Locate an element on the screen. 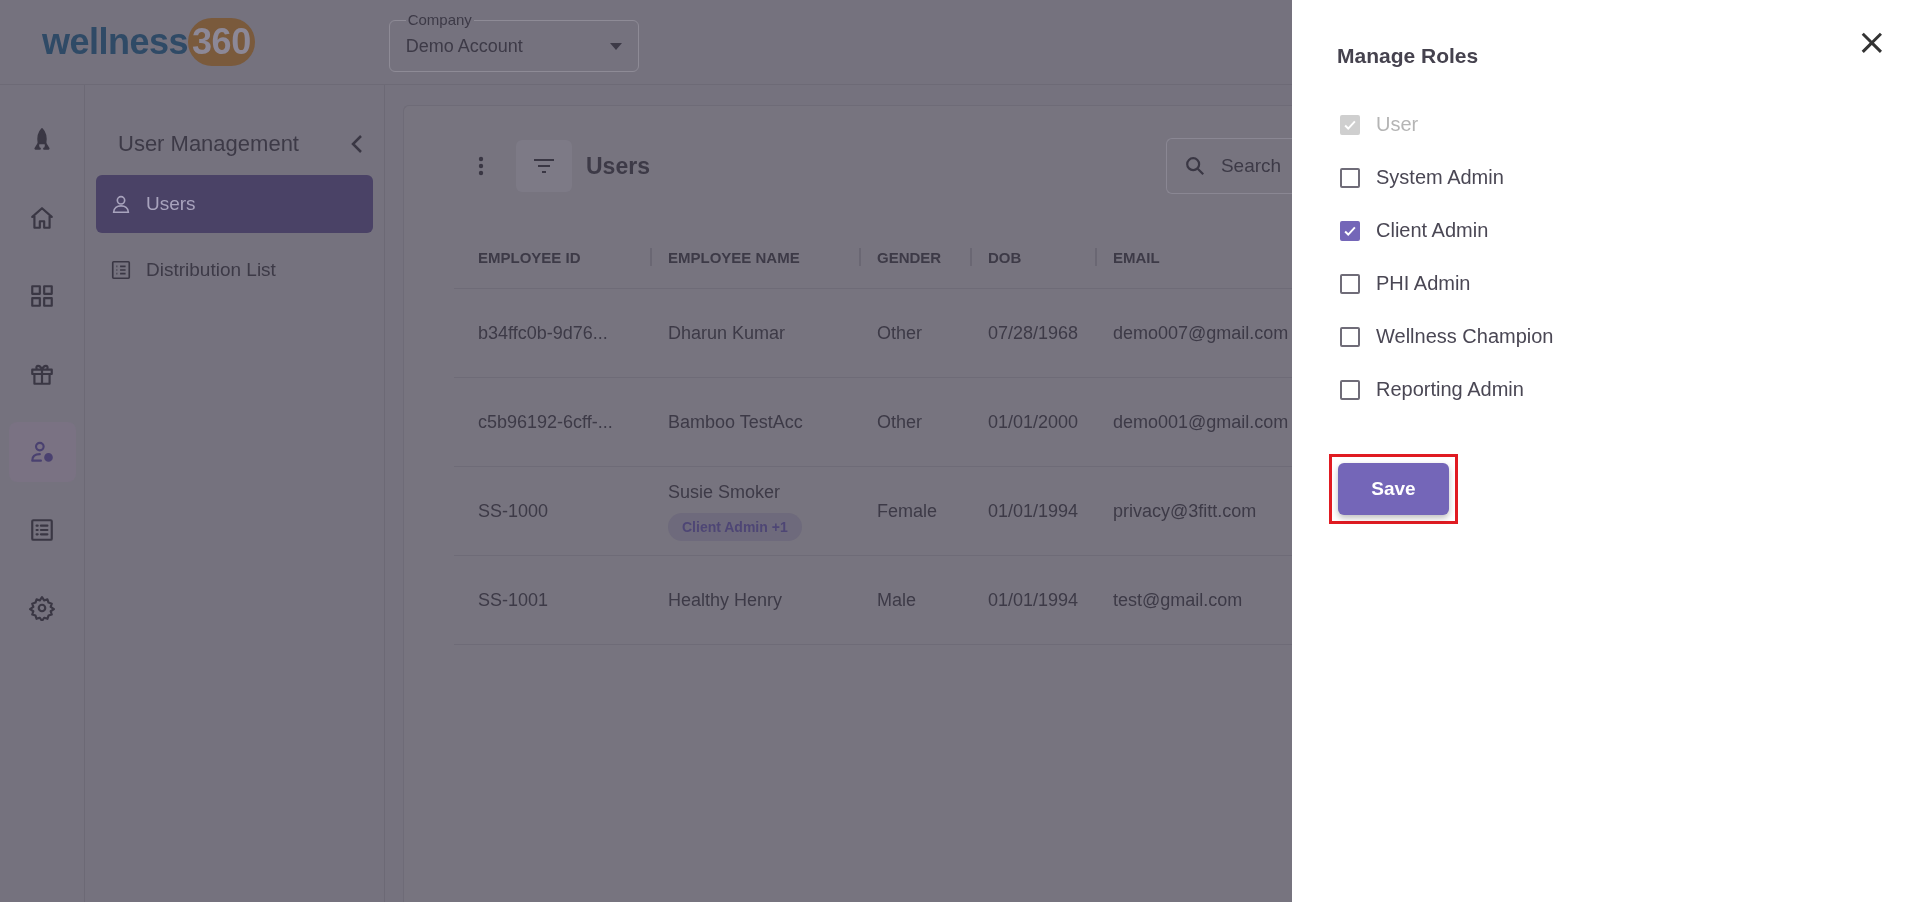  close-button: × is located at coordinates (1871, 42).